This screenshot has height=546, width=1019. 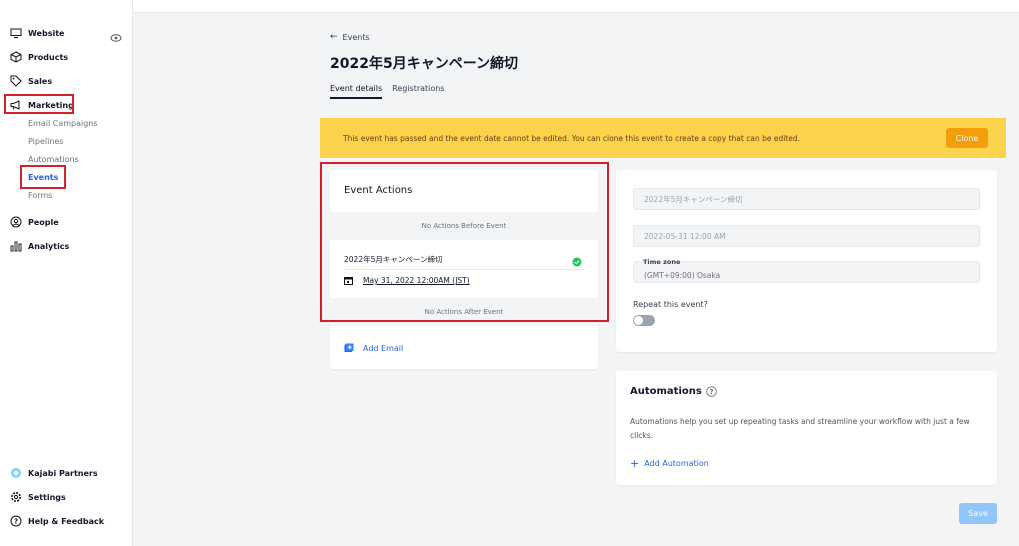 I want to click on add-automation-button: + Add Automation, so click(x=669, y=463).